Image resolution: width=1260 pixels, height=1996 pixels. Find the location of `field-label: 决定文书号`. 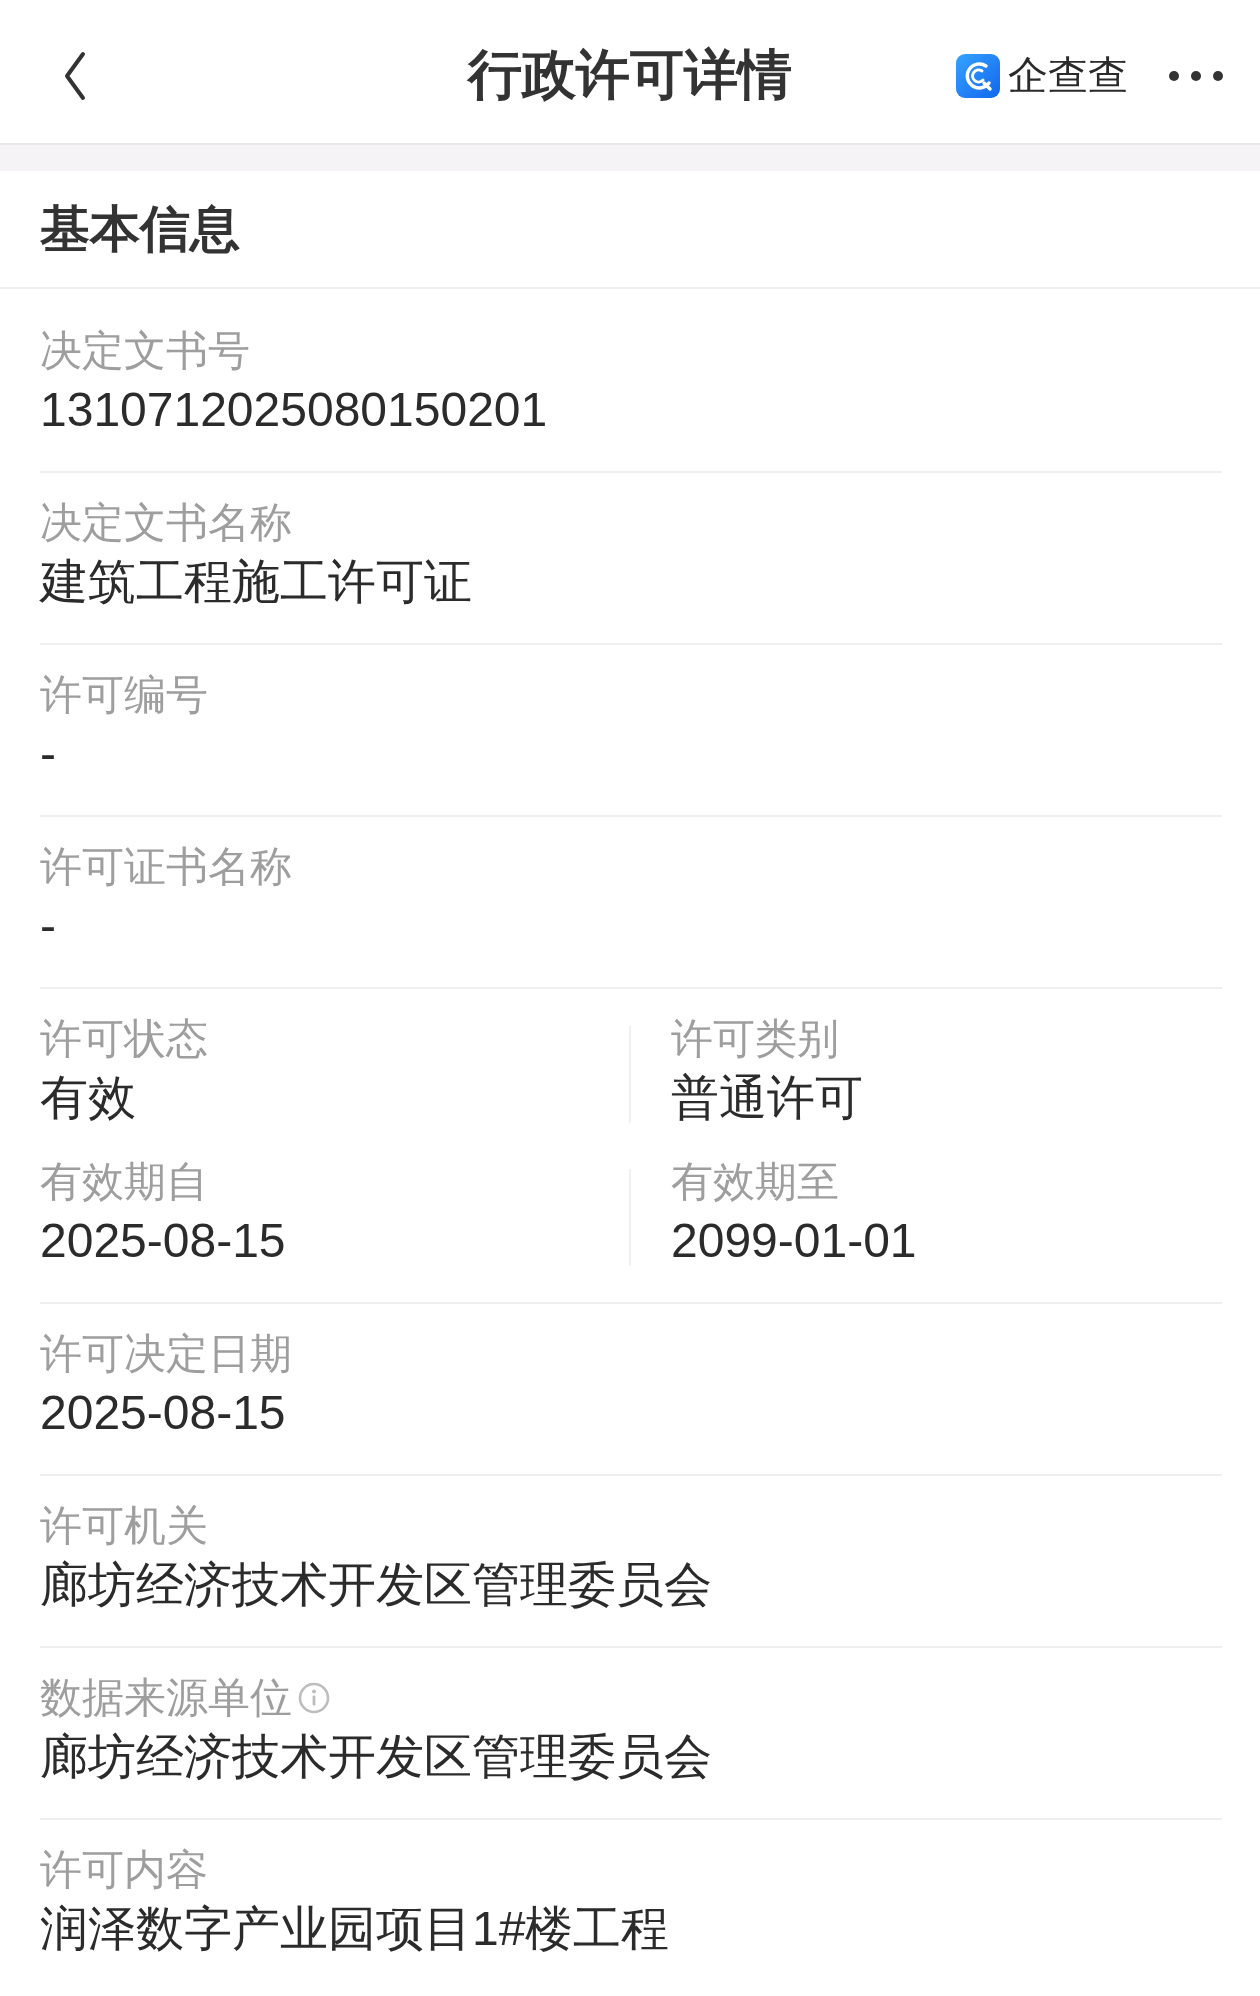

field-label: 决定文书号 is located at coordinates (145, 351).